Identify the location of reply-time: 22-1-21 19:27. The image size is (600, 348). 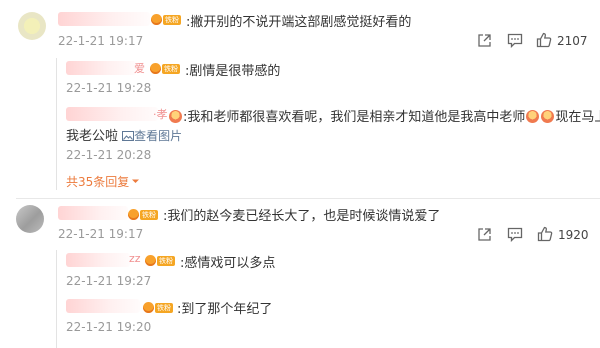
(109, 281).